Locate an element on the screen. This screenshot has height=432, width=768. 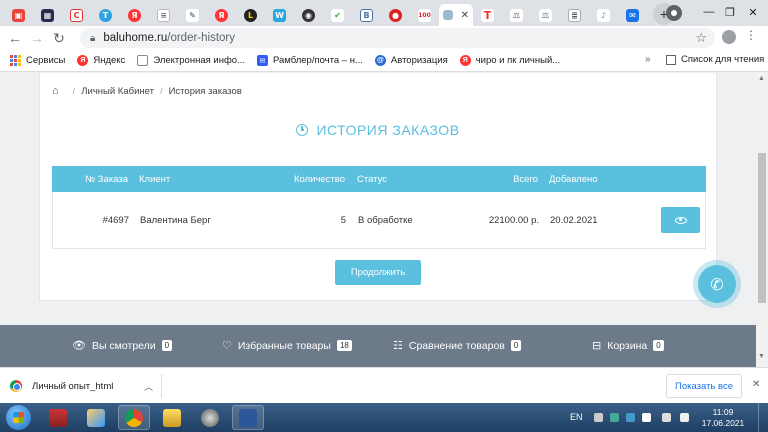
taskbar-app-explorer is located at coordinates (172, 417).